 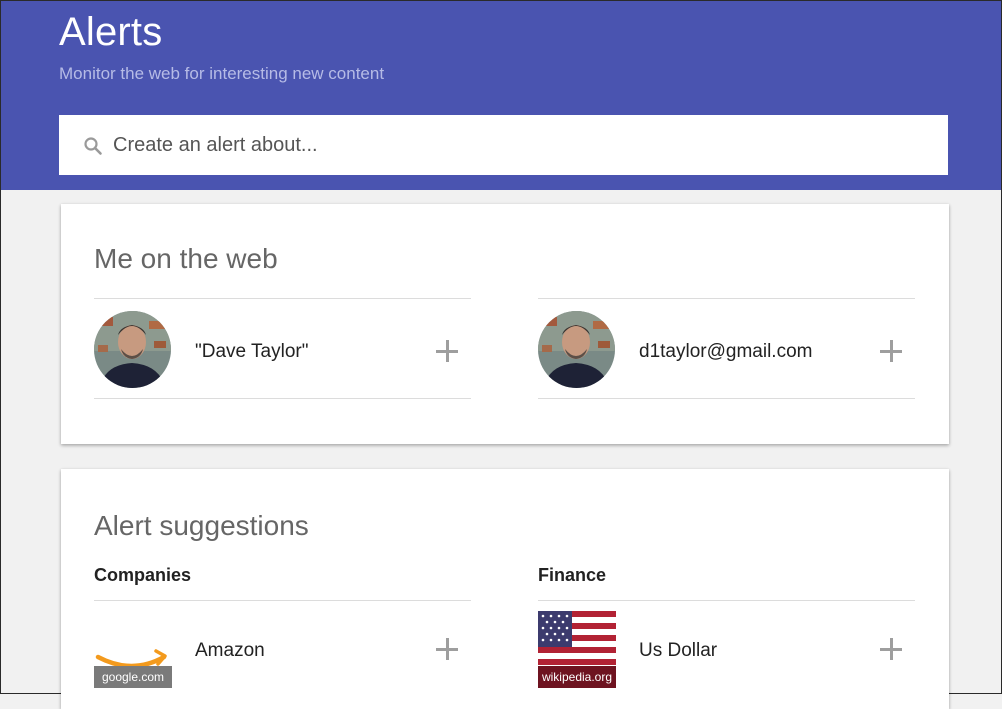 What do you see at coordinates (133, 677) in the screenshot?
I see `source-tag: google.com` at bounding box center [133, 677].